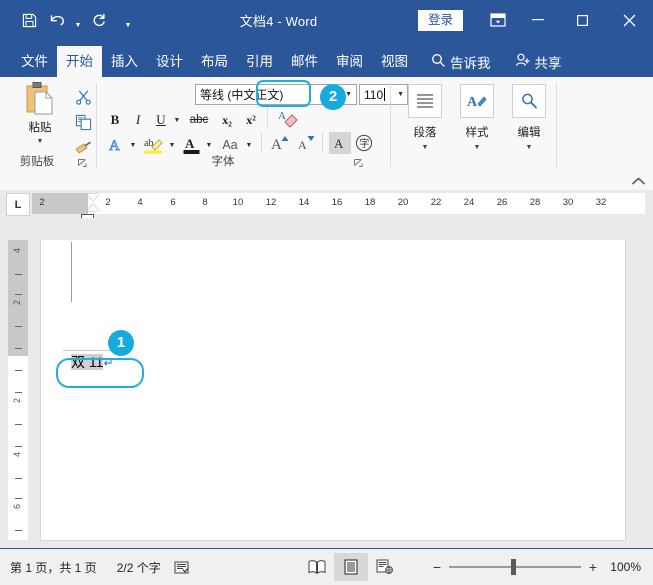 The height and width of the screenshot is (585, 653). Describe the element at coordinates (93, 197) in the screenshot. I see `first-line-indent-marker` at that location.